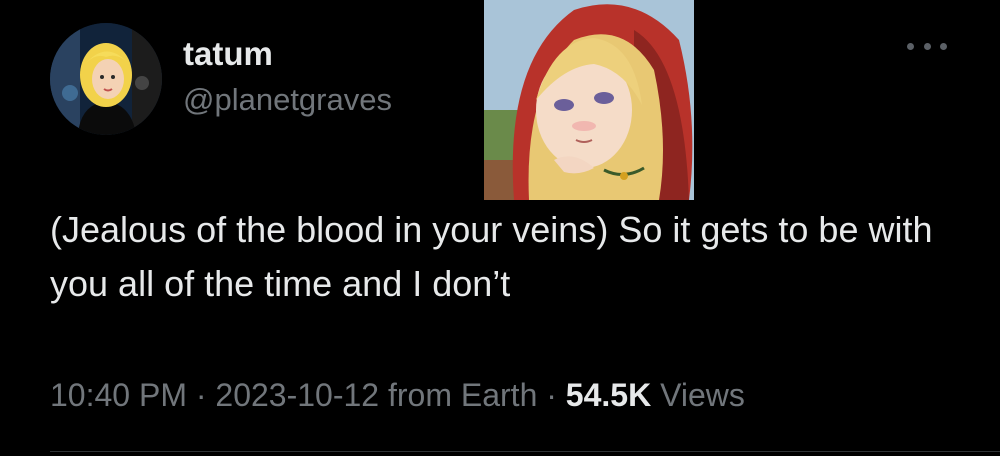 The image size is (1000, 456). Describe the element at coordinates (525, 451) in the screenshot. I see `divider` at that location.